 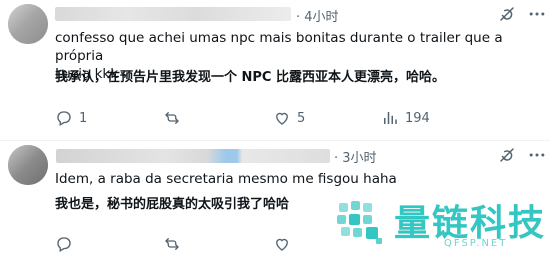 I want to click on views-count: 194, so click(x=417, y=118).